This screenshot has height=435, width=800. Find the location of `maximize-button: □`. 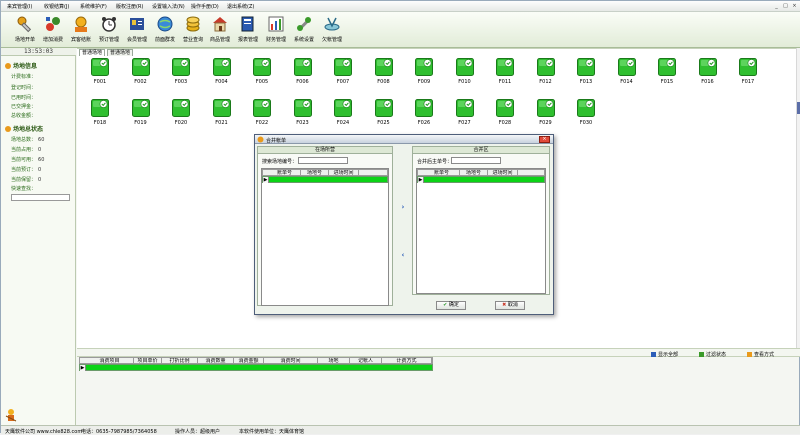

maximize-button: □ is located at coordinates (785, 6).